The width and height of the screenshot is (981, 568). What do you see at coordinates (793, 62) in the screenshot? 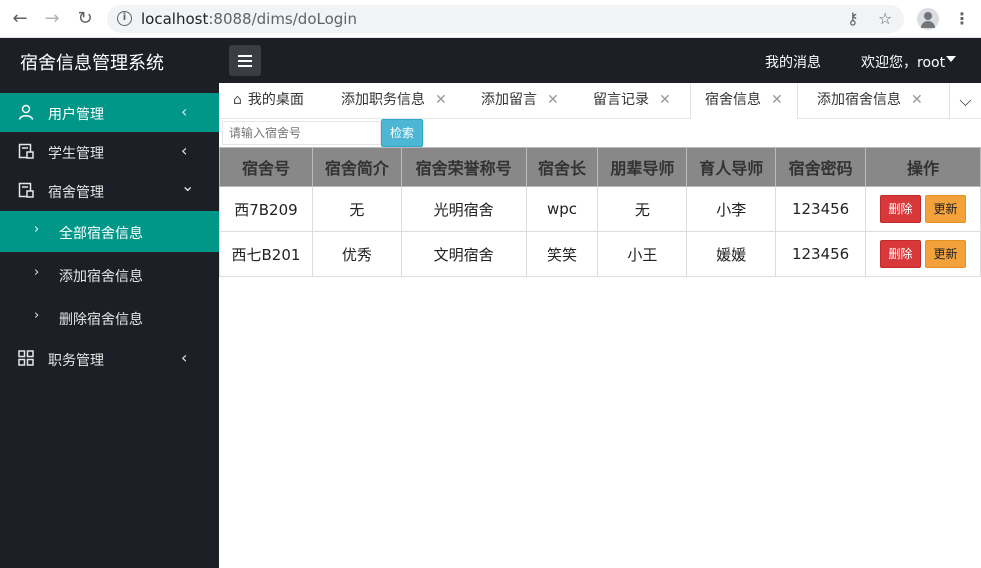
I see `messages-link: 我的消息` at bounding box center [793, 62].